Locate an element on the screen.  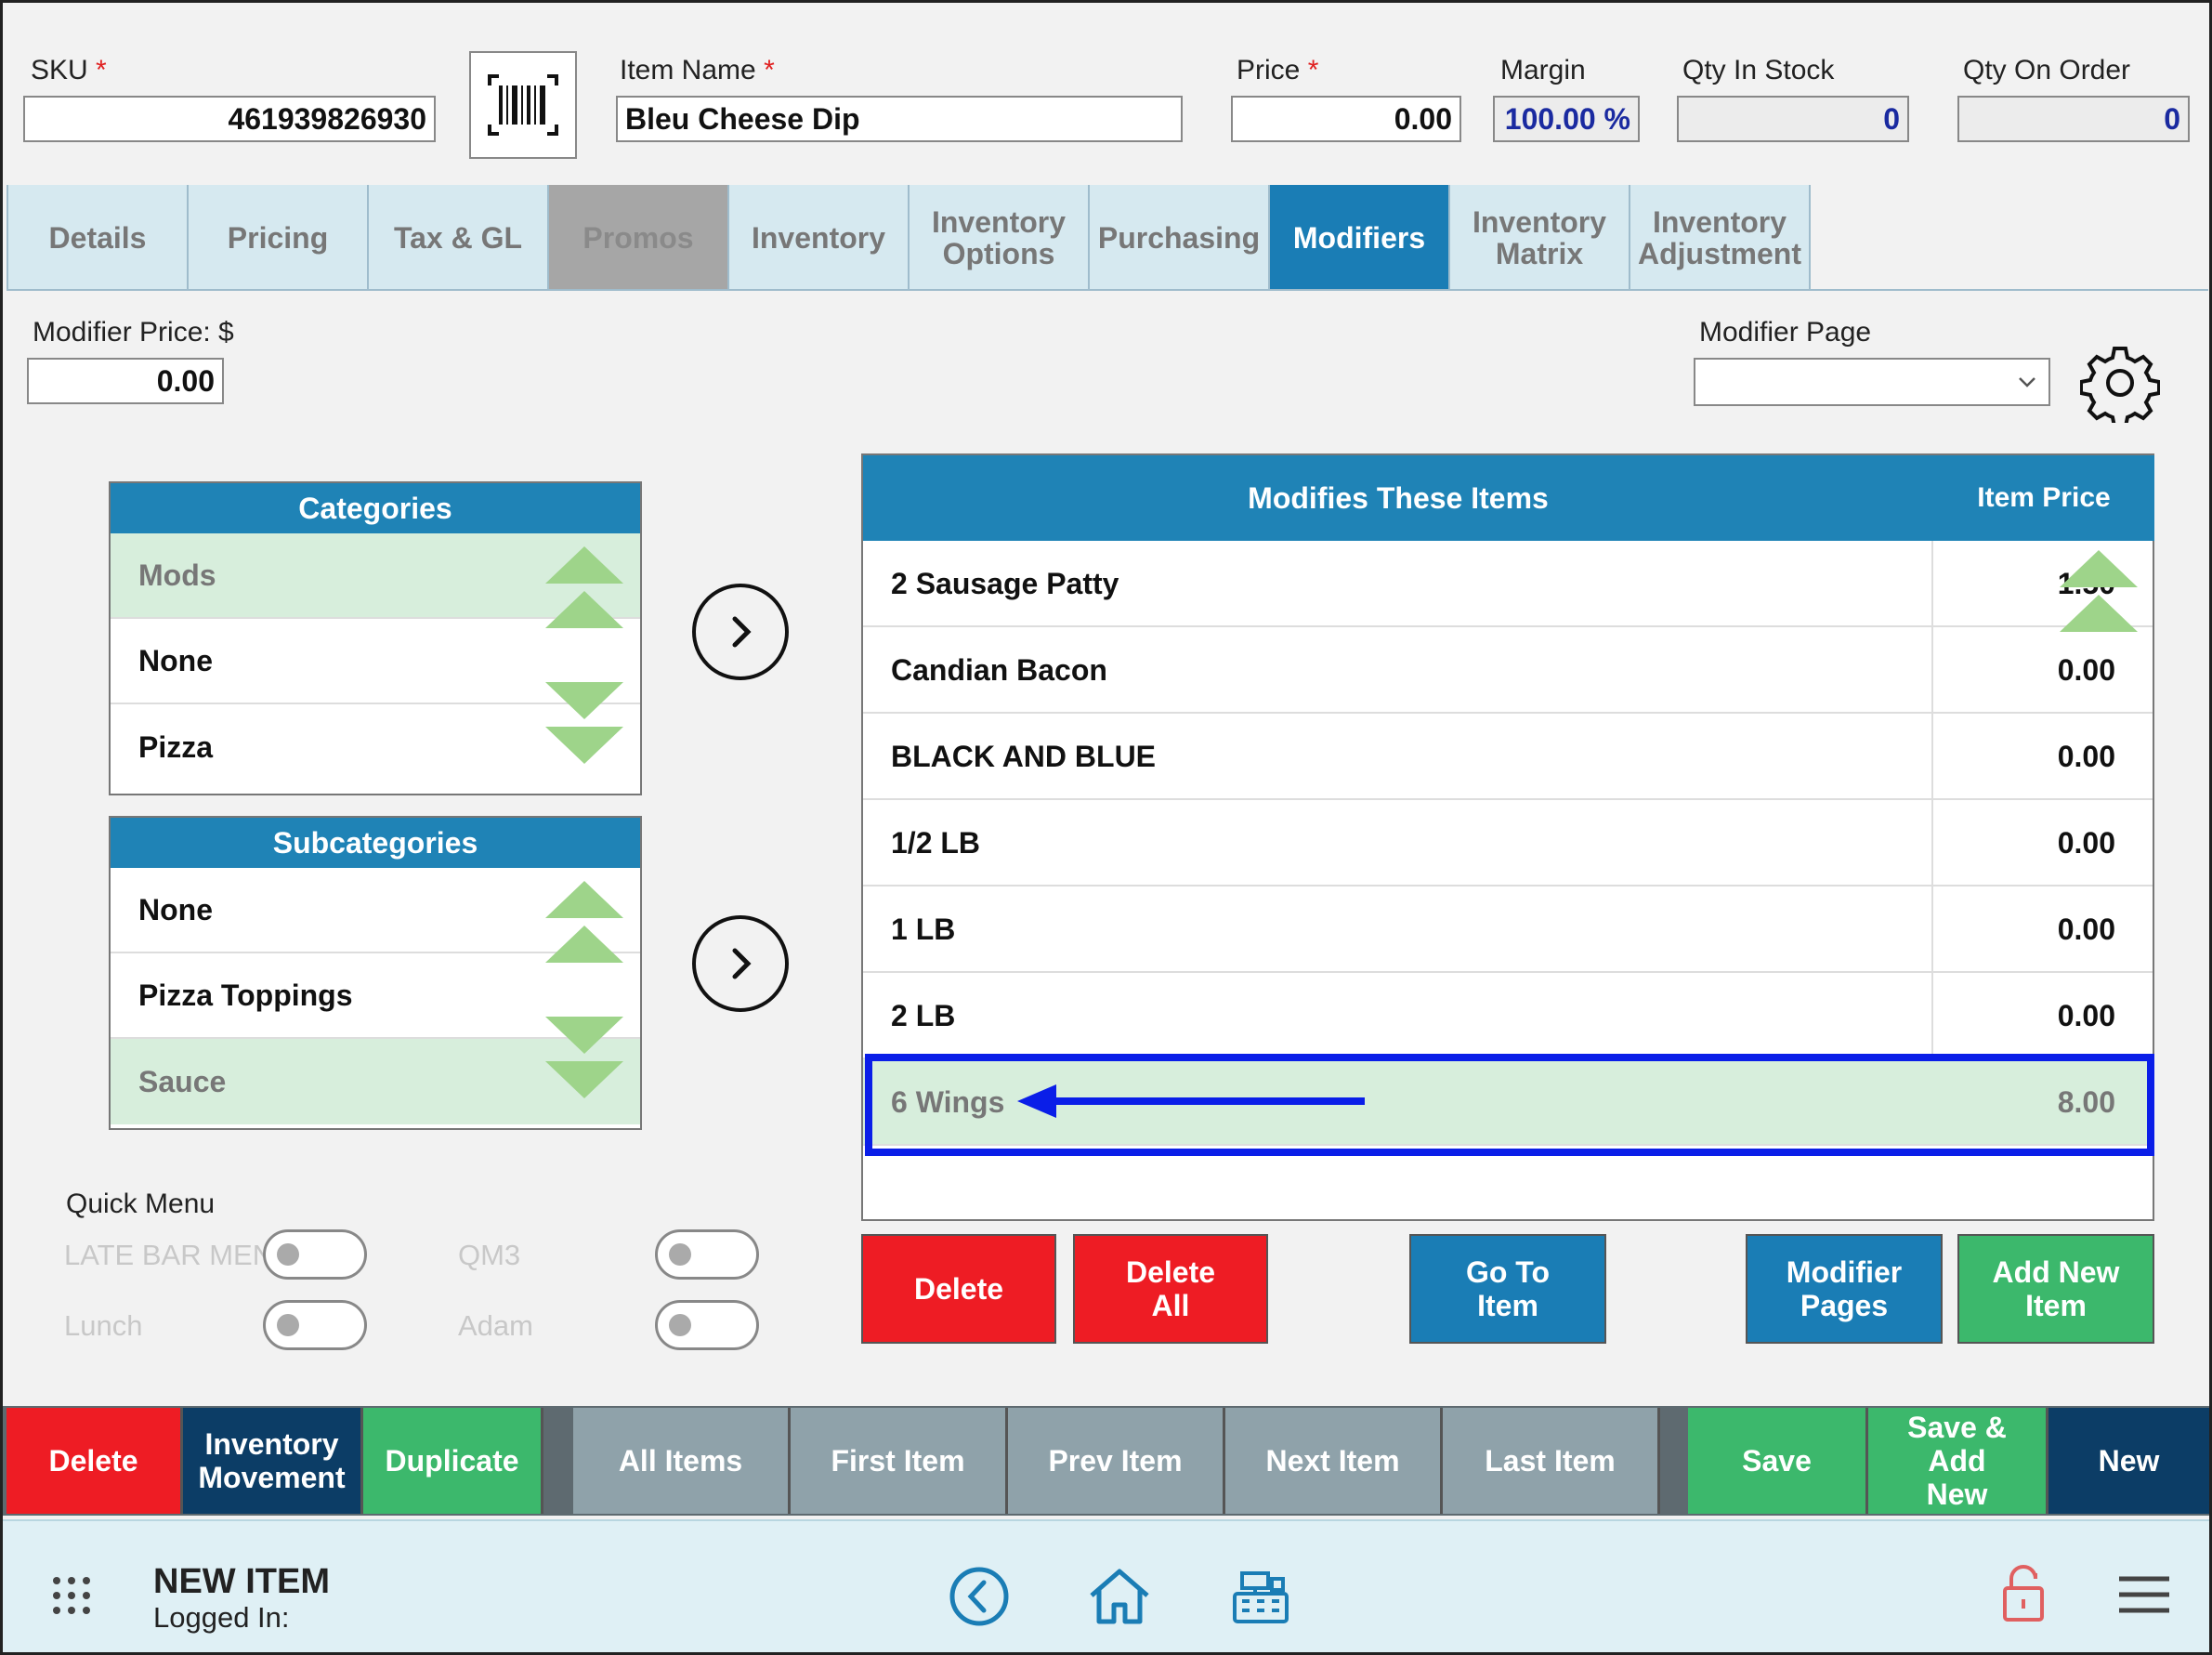
modifier-row: 1 LB 0.00 is located at coordinates (1508, 930).